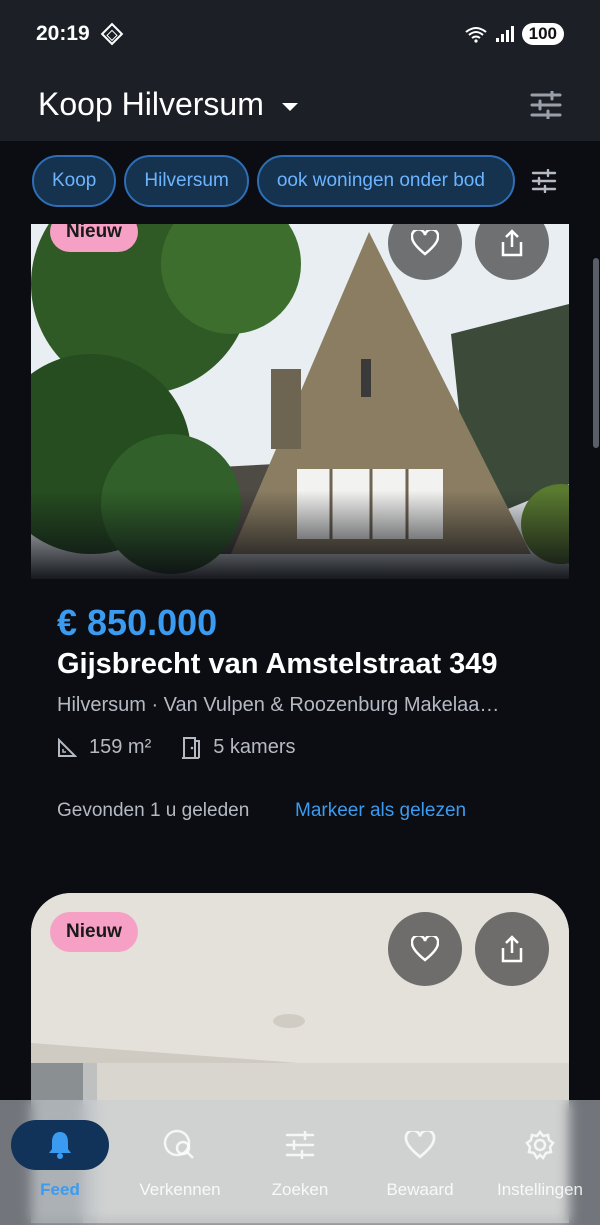 The image size is (600, 1225). I want to click on page-title: Koop Hilversum, so click(151, 104).